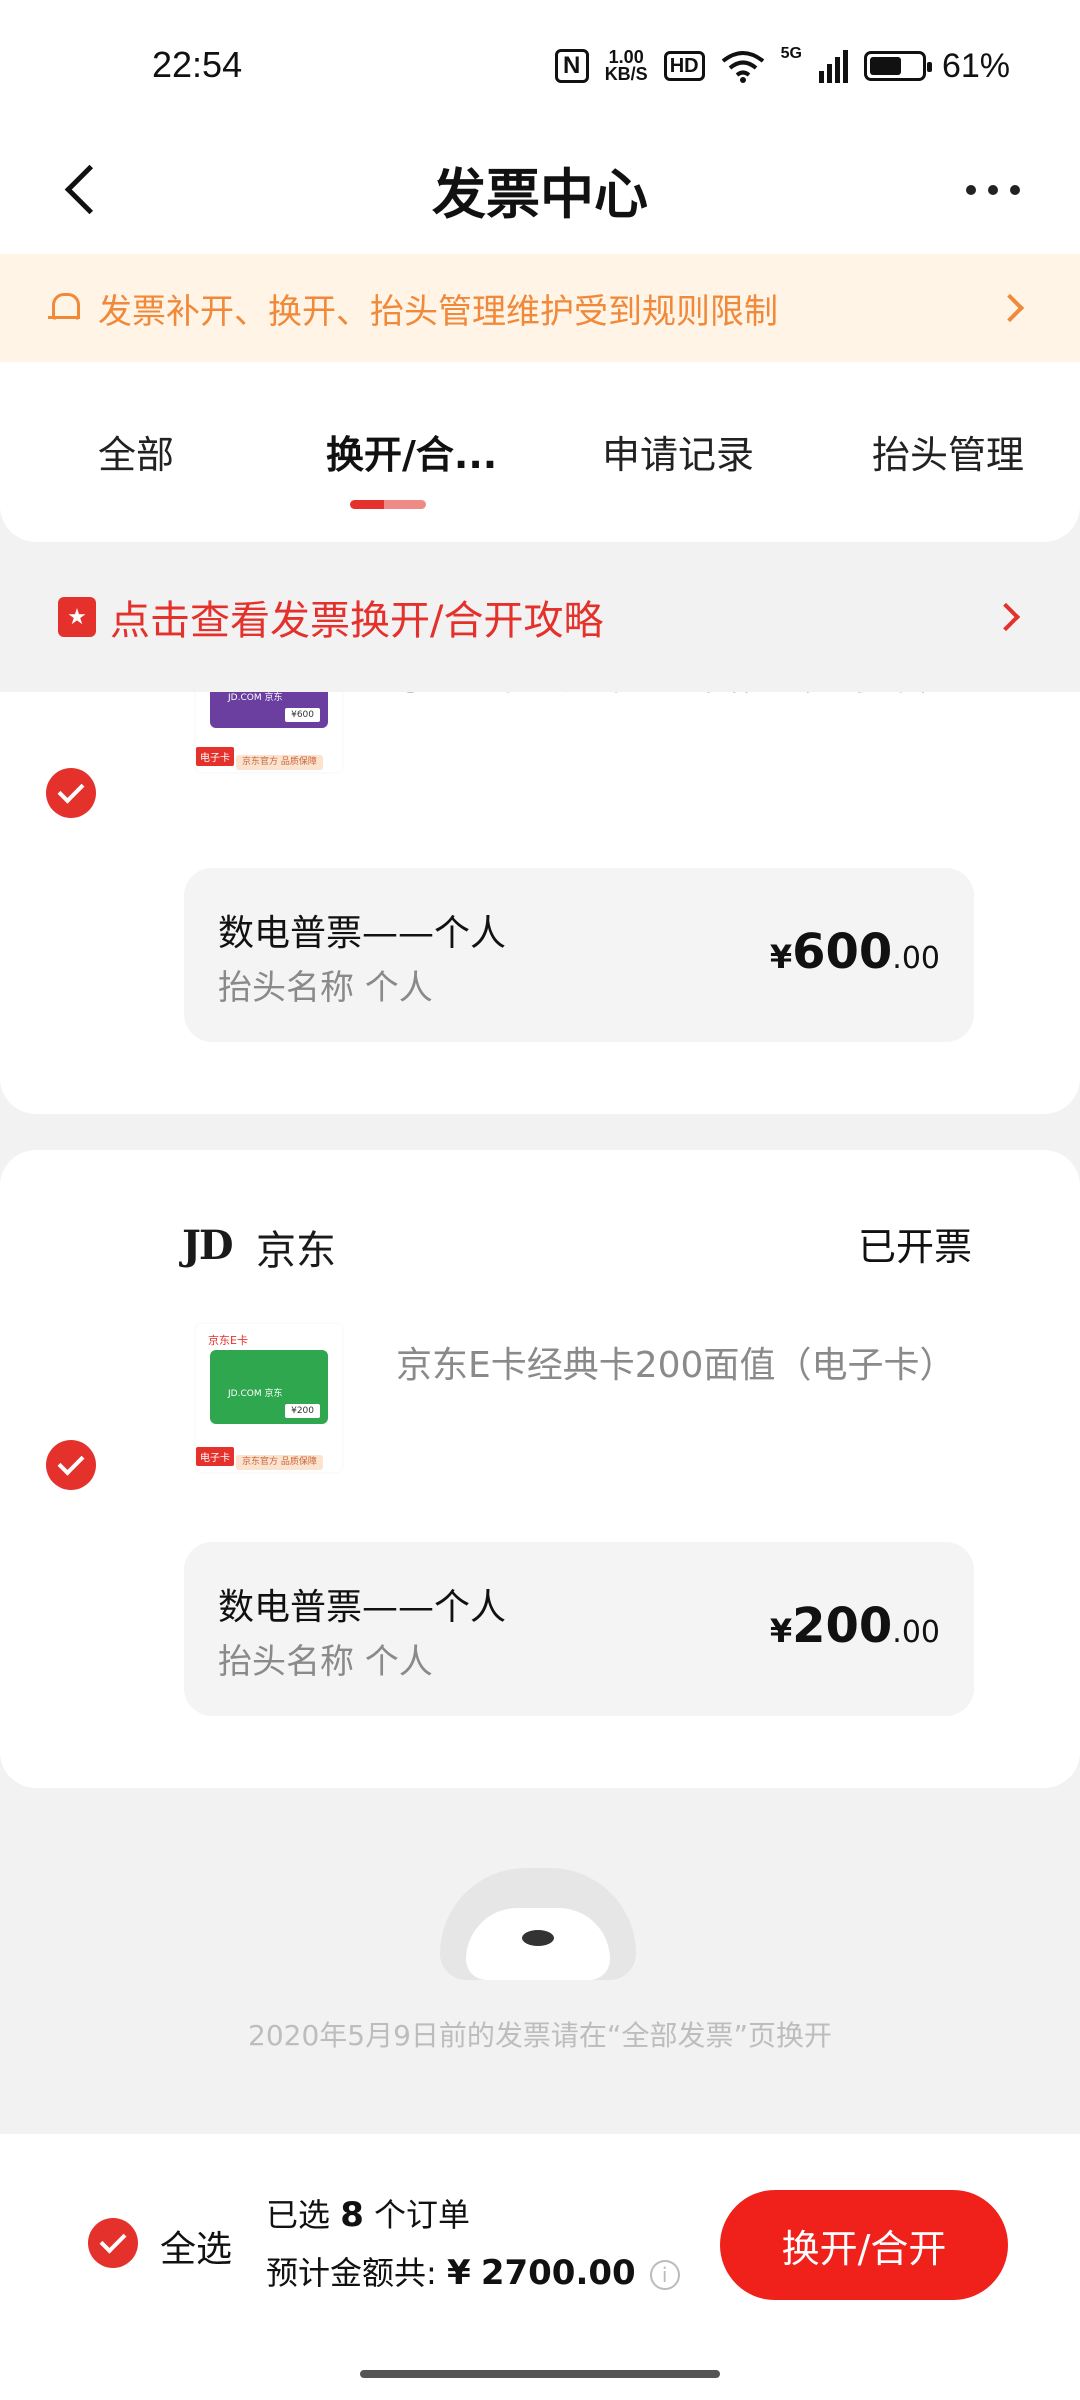 Image resolution: width=1080 pixels, height=2400 pixels. I want to click on invoice-info: 数电普票——个人 抬头名称 个人 ¥600.00, so click(579, 955).